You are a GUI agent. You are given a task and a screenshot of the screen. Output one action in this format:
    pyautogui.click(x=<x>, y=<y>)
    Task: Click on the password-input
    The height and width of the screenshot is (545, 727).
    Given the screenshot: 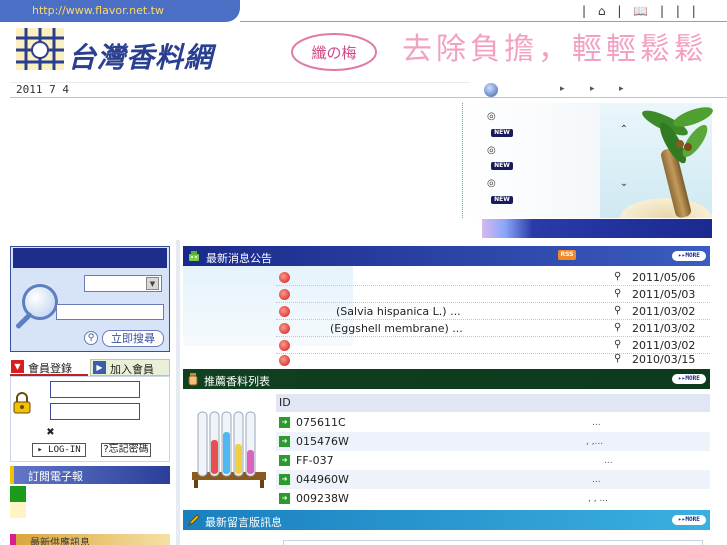 What is the action you would take?
    pyautogui.click(x=95, y=411)
    